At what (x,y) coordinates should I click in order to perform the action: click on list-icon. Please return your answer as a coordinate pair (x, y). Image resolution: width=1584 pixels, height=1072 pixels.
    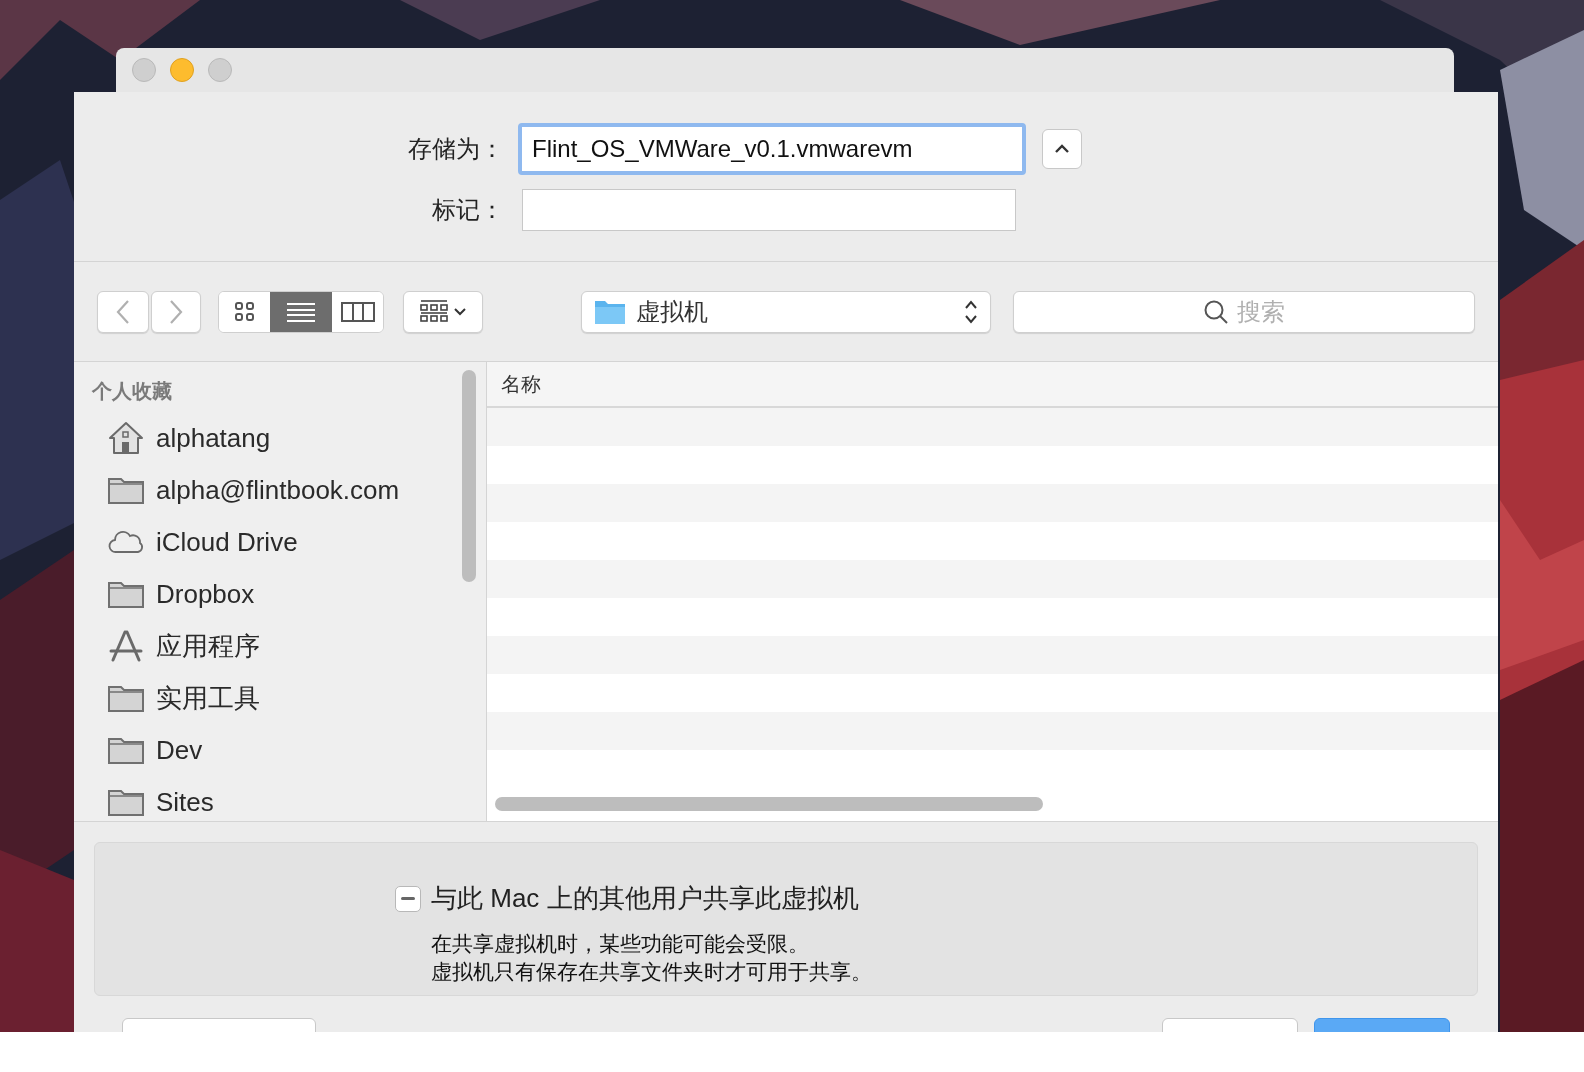
    Looking at the image, I should click on (301, 311).